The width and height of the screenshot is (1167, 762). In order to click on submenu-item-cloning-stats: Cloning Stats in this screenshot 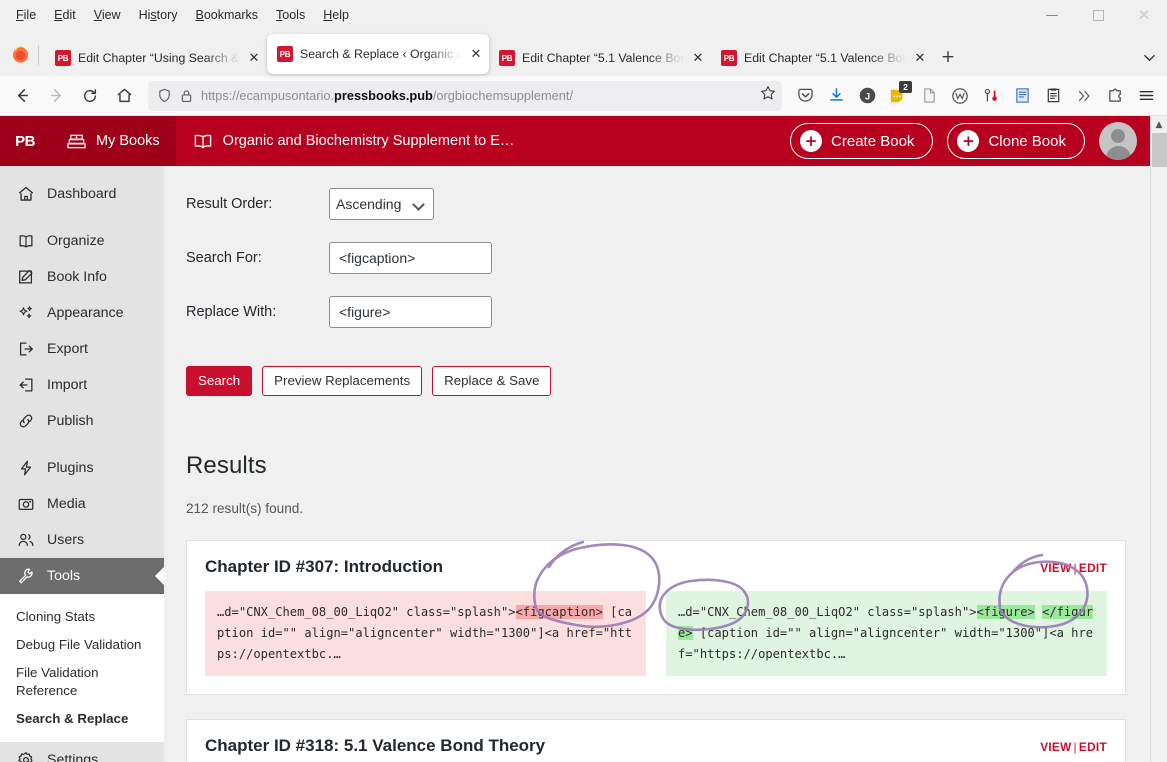, I will do `click(82, 617)`.